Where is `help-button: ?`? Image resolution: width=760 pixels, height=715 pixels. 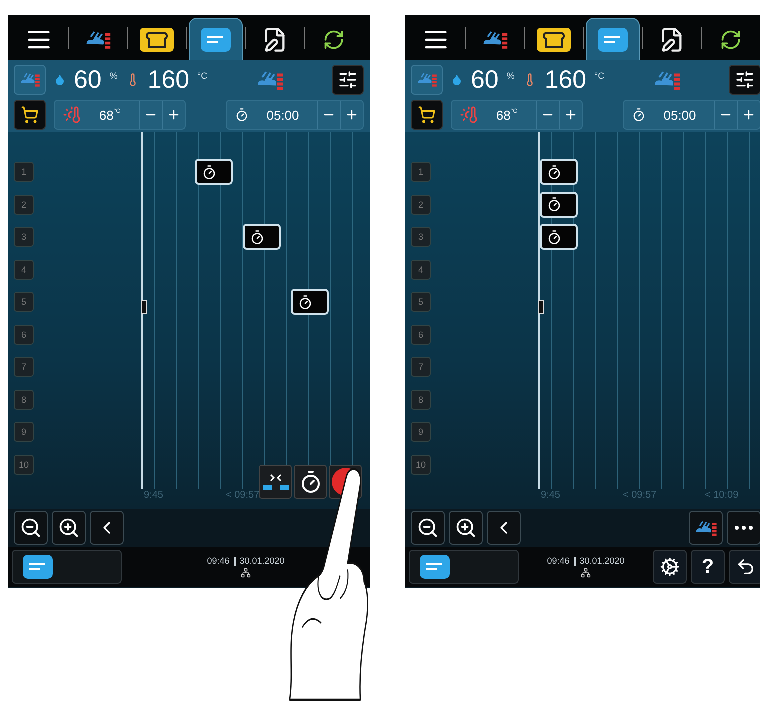 help-button: ? is located at coordinates (708, 567).